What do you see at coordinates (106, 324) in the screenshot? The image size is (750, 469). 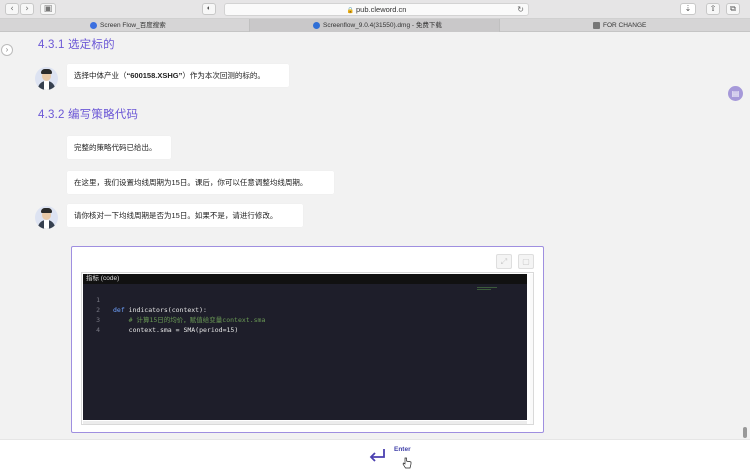 I see `code-line: 4` at bounding box center [106, 324].